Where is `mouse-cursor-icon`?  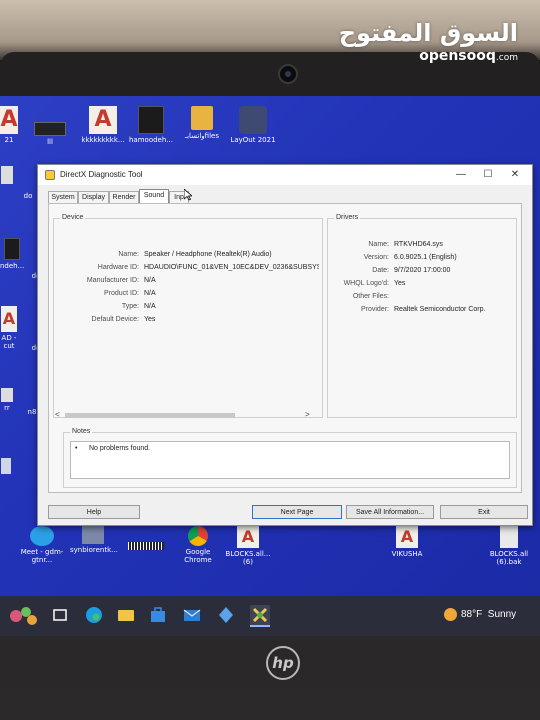
mouse-cursor-icon is located at coordinates (188, 195).